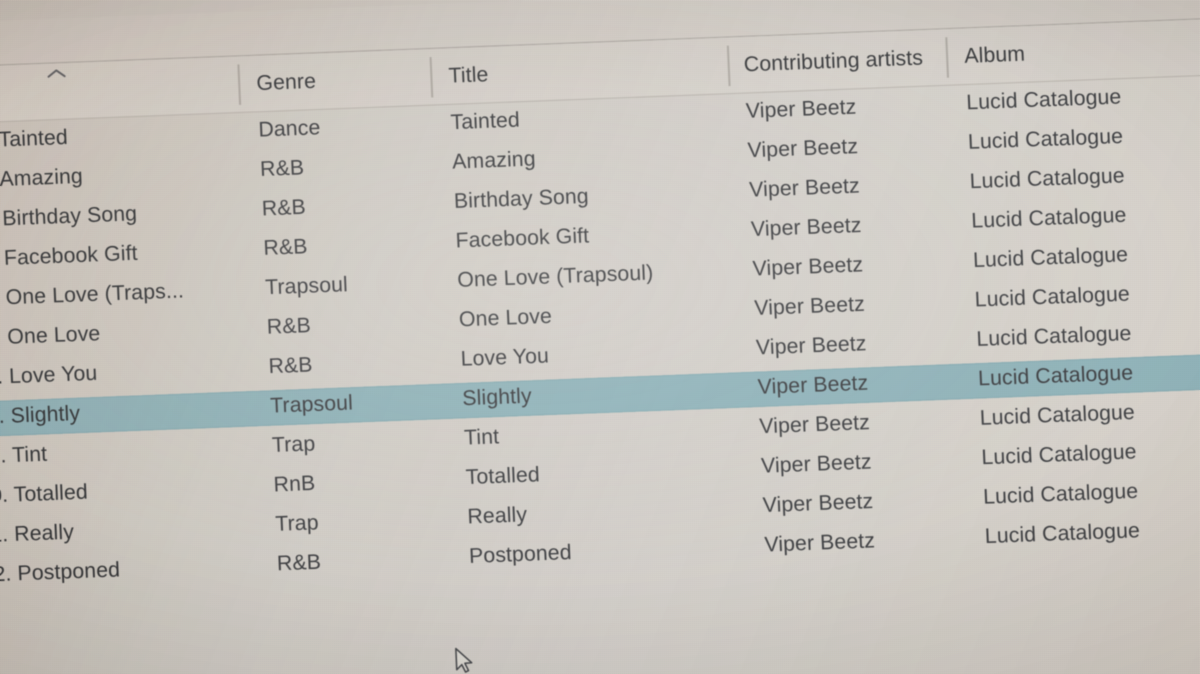  Describe the element at coordinates (69, 256) in the screenshot. I see `cell-name: 04. Facebook Gift` at that location.